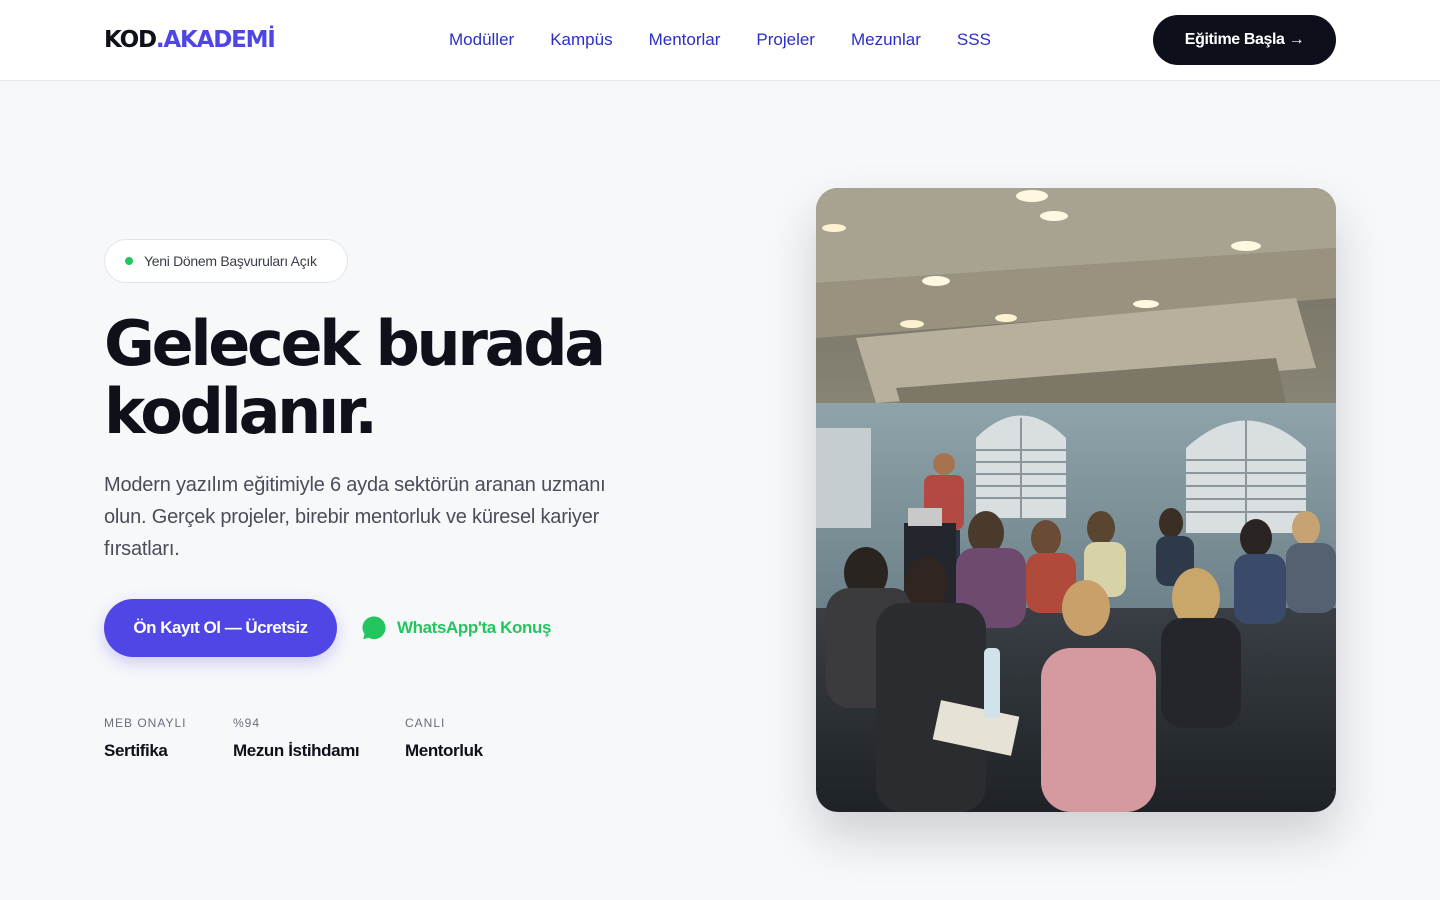  I want to click on whatsapp-icon, so click(374, 628).